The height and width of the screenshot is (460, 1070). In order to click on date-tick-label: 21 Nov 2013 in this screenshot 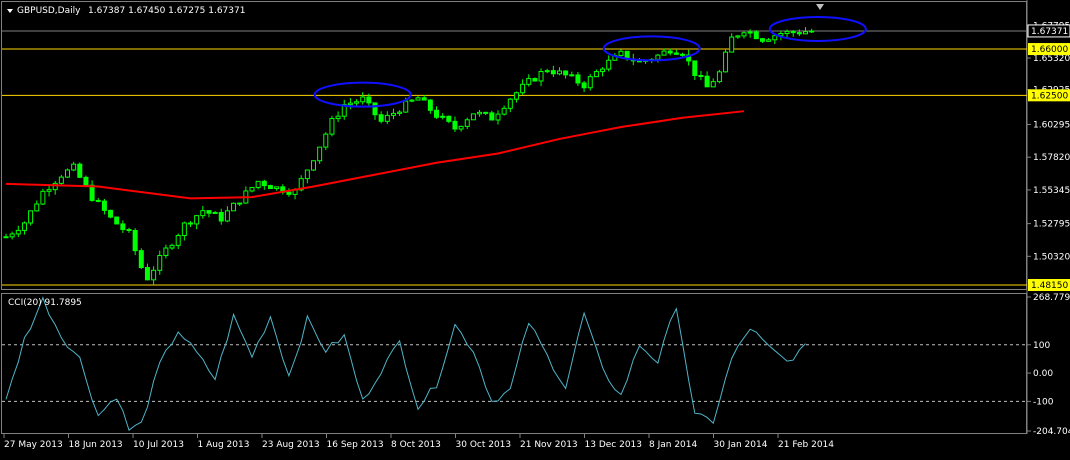, I will do `click(549, 445)`.